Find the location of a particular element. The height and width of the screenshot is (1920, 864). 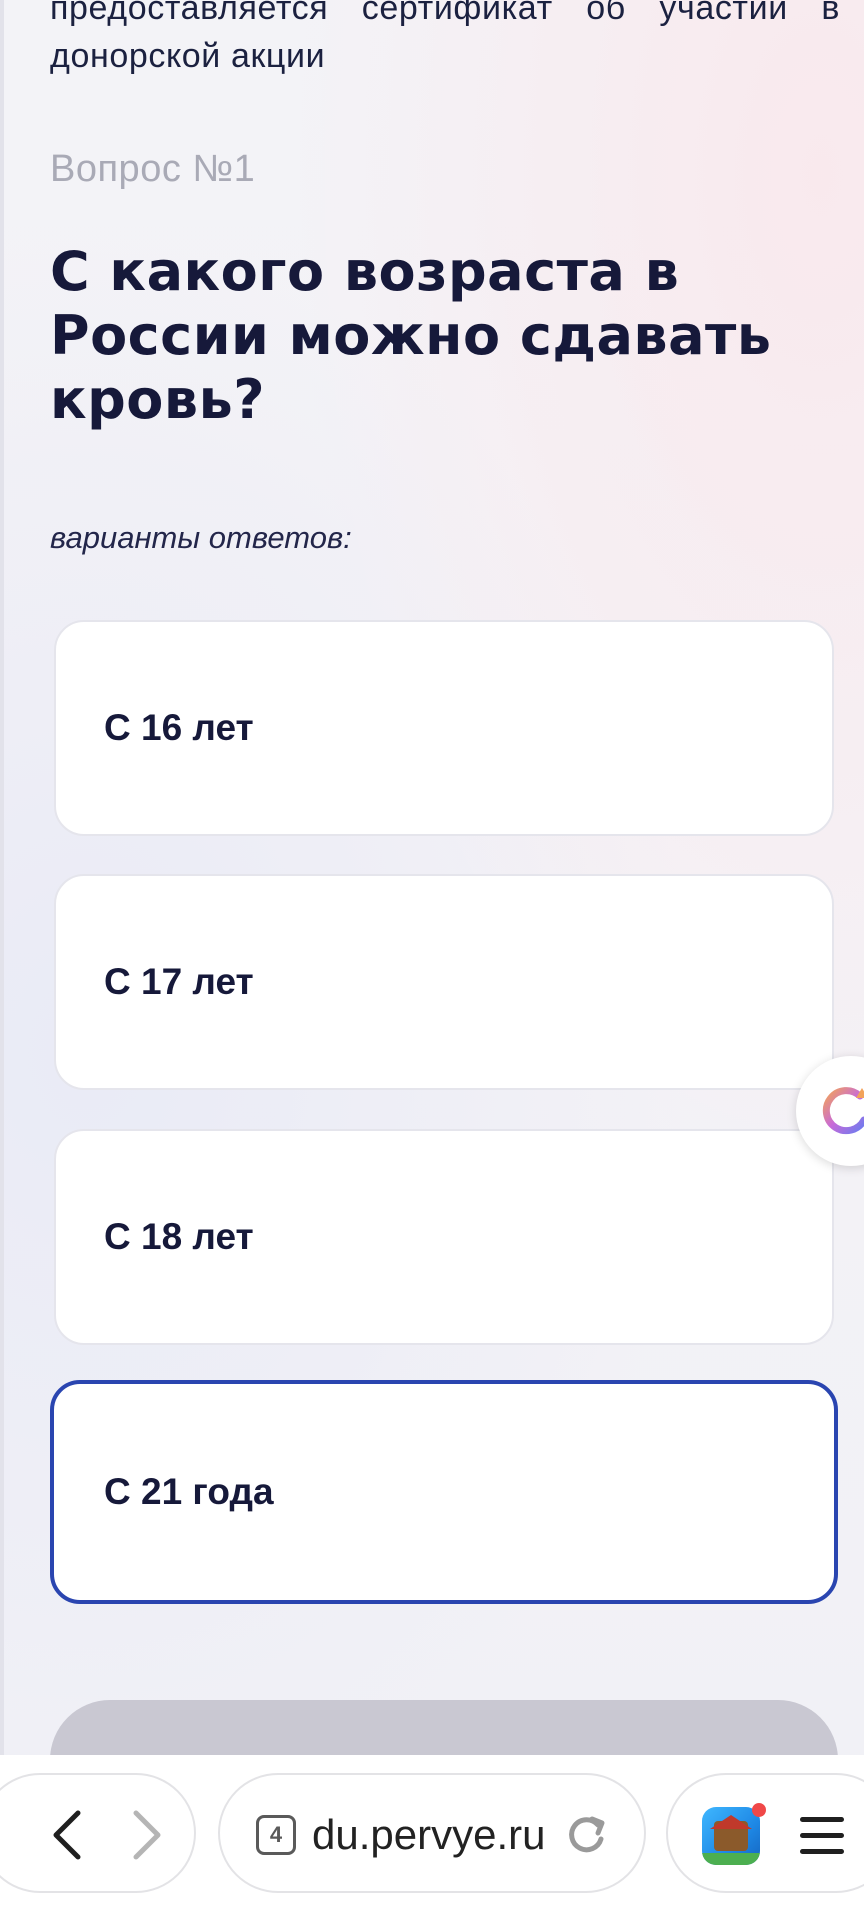

submit-answer-button is located at coordinates (444, 1727).